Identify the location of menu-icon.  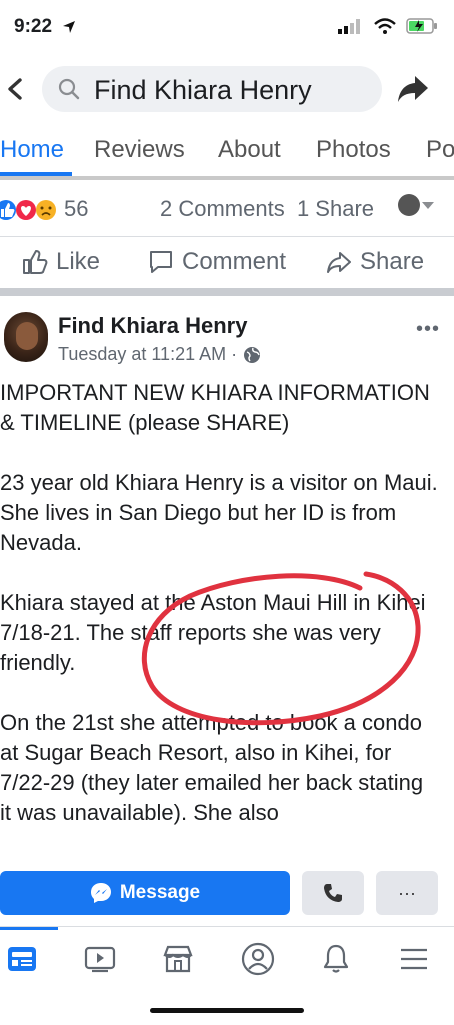
(414, 959).